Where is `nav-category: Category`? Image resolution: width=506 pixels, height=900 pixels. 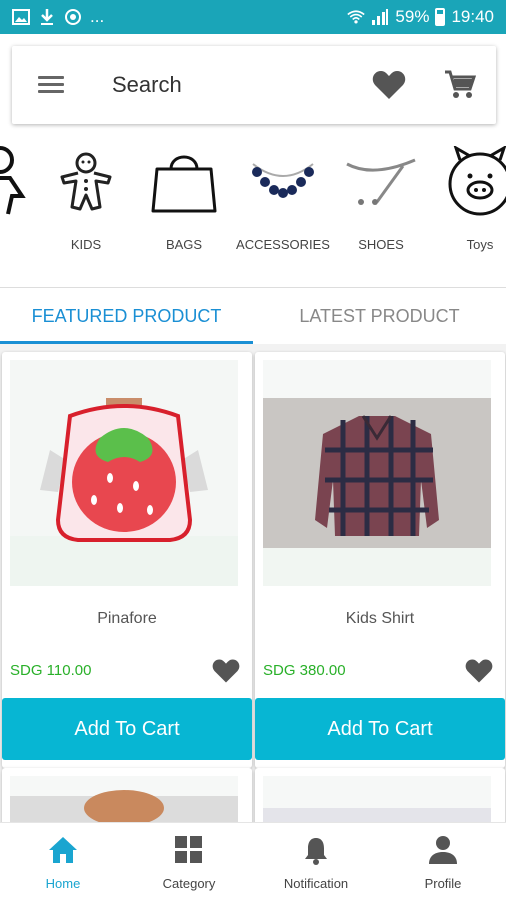
nav-category: Category is located at coordinates (189, 861).